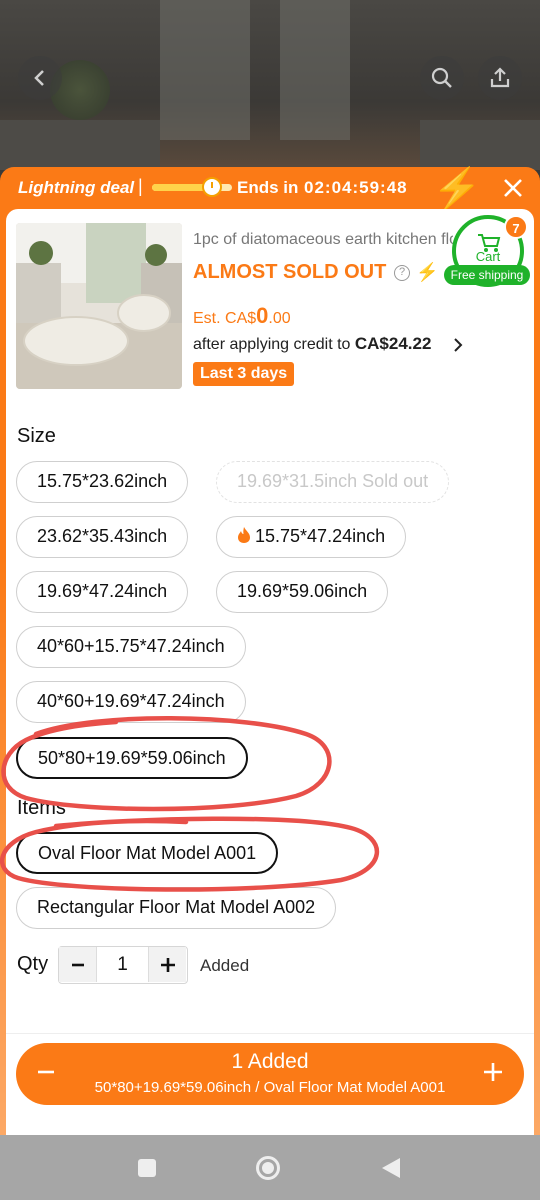  I want to click on stock-status: ALMOST SOLD OUT, so click(290, 272).